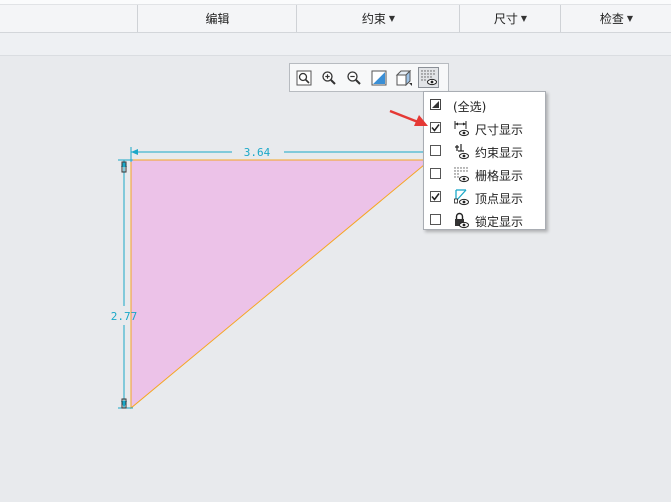  What do you see at coordinates (435, 127) in the screenshot?
I see `checkbox-dimension-display` at bounding box center [435, 127].